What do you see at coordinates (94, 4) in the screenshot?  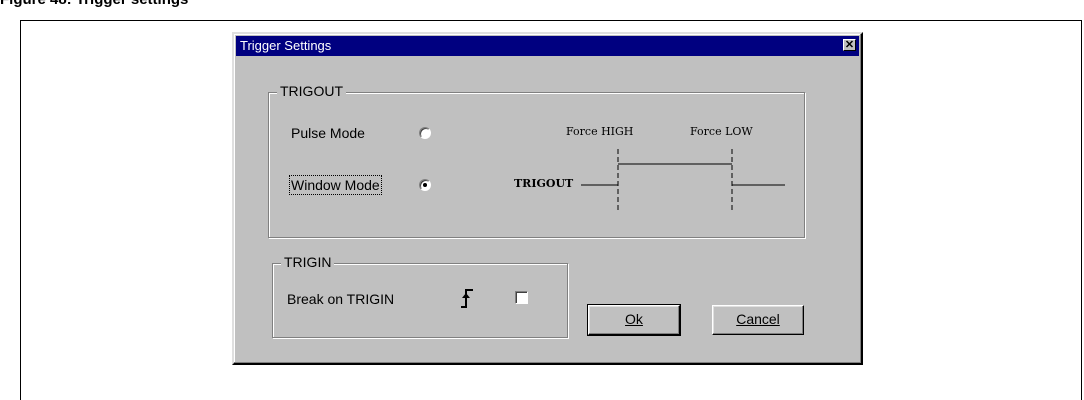 I see `figure-caption: Figure 48: Trigger settings` at bounding box center [94, 4].